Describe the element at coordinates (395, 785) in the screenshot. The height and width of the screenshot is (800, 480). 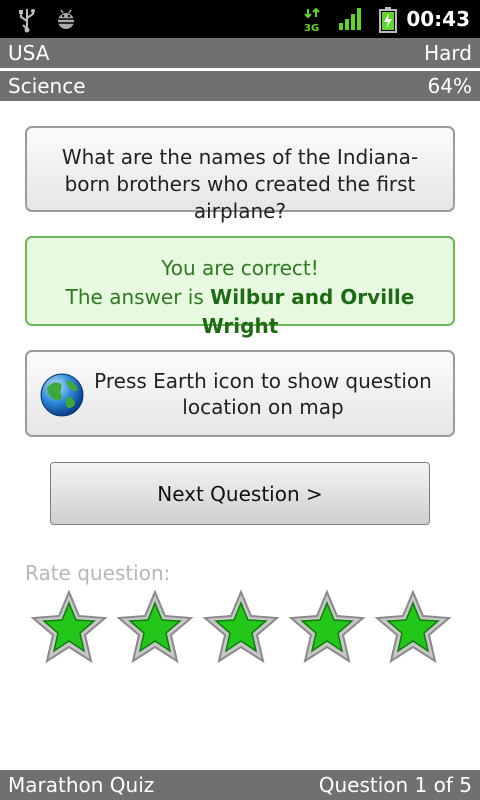
I see `question-progress: Question 1 of 5` at that location.